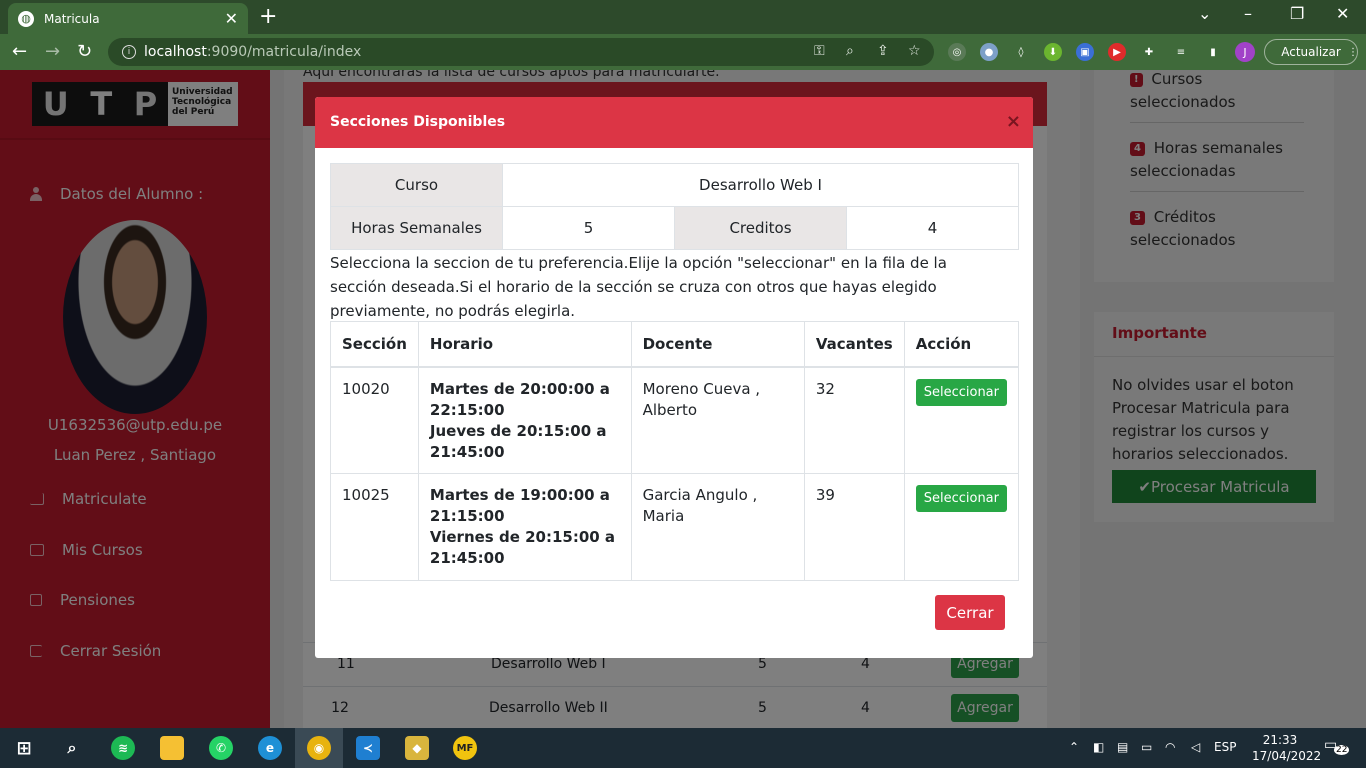  Describe the element at coordinates (674, 122) in the screenshot. I see `modal-header: Secciones Disponibles ×` at that location.